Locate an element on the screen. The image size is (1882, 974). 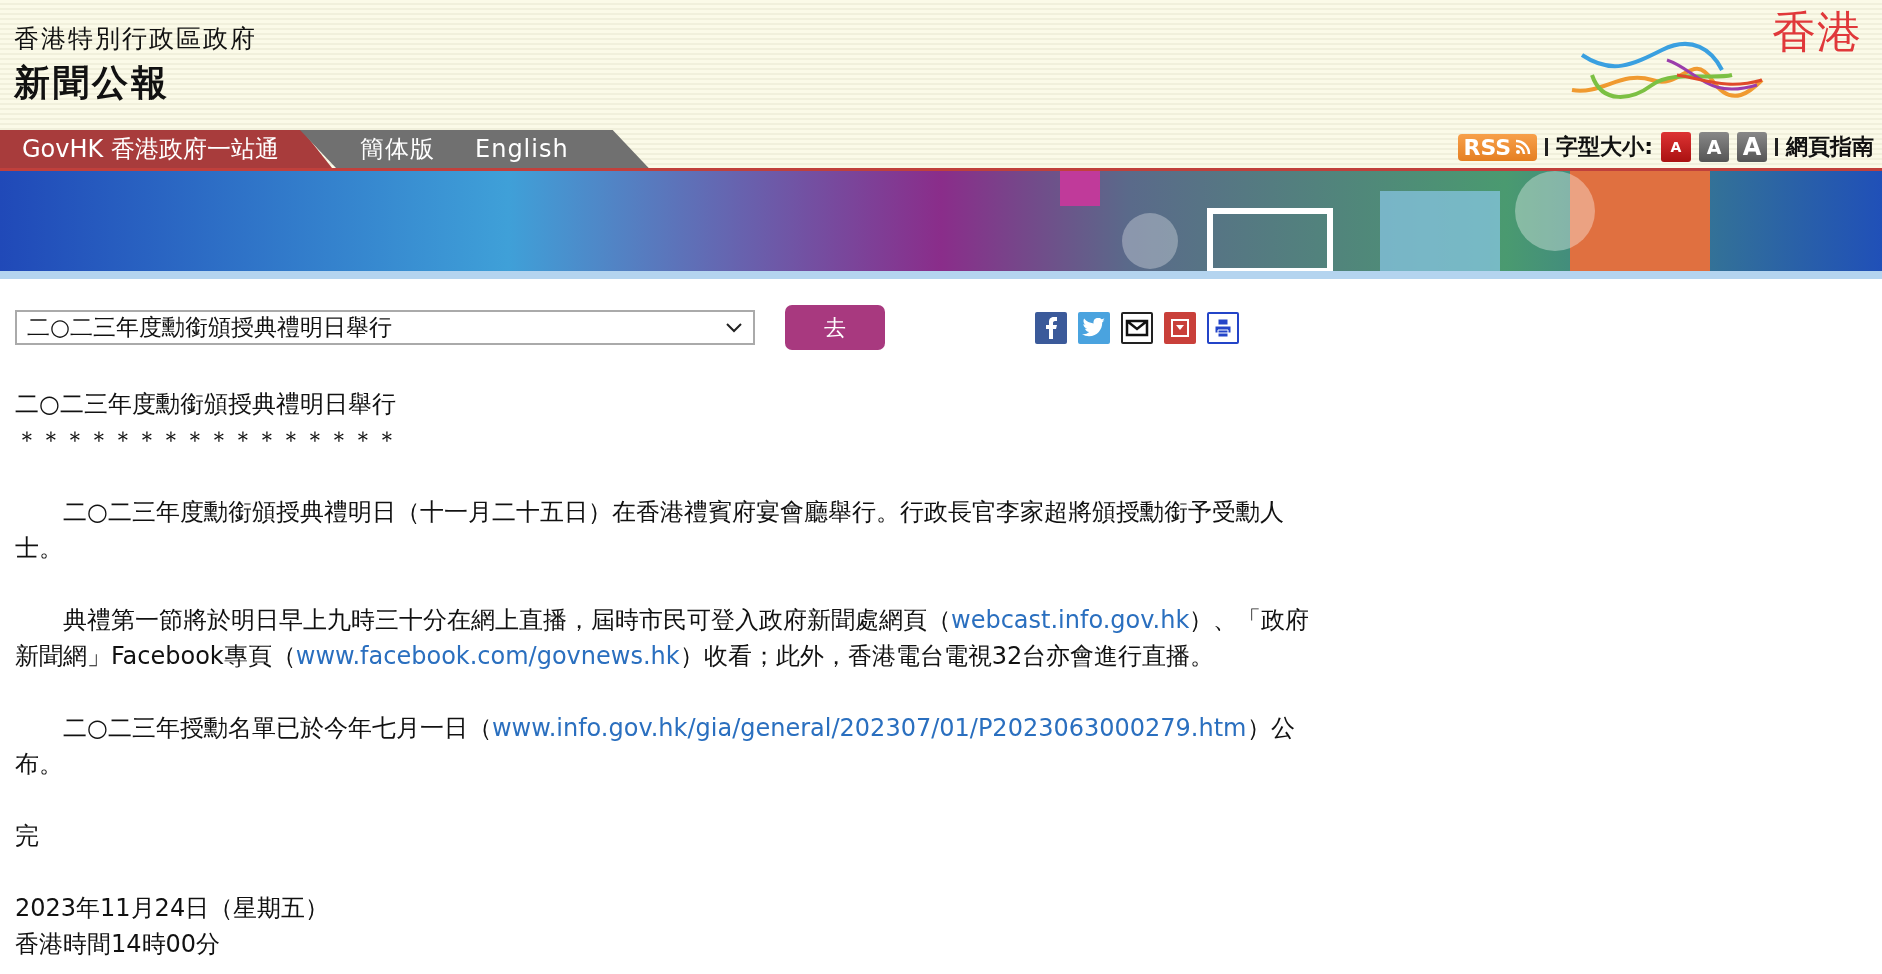
mail-share-button is located at coordinates (1137, 327).